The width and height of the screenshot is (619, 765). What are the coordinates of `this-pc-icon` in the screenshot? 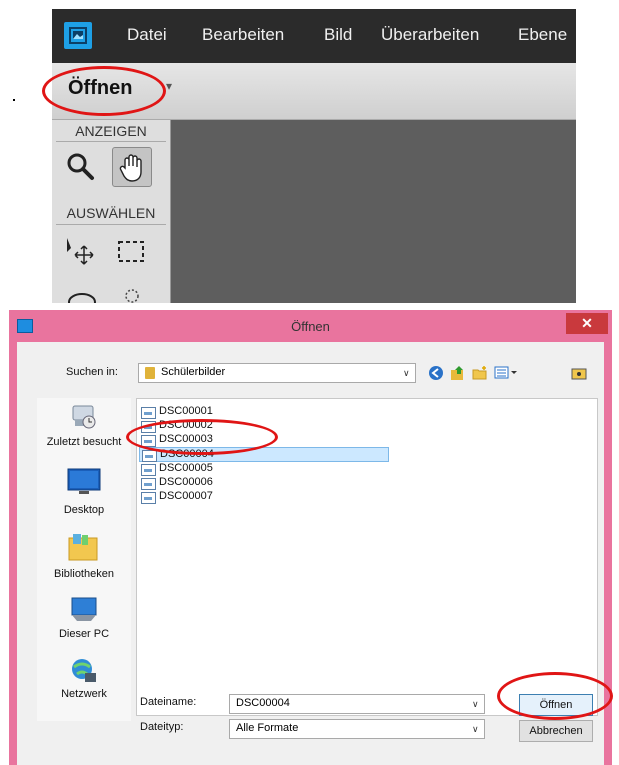 It's located at (84, 612).